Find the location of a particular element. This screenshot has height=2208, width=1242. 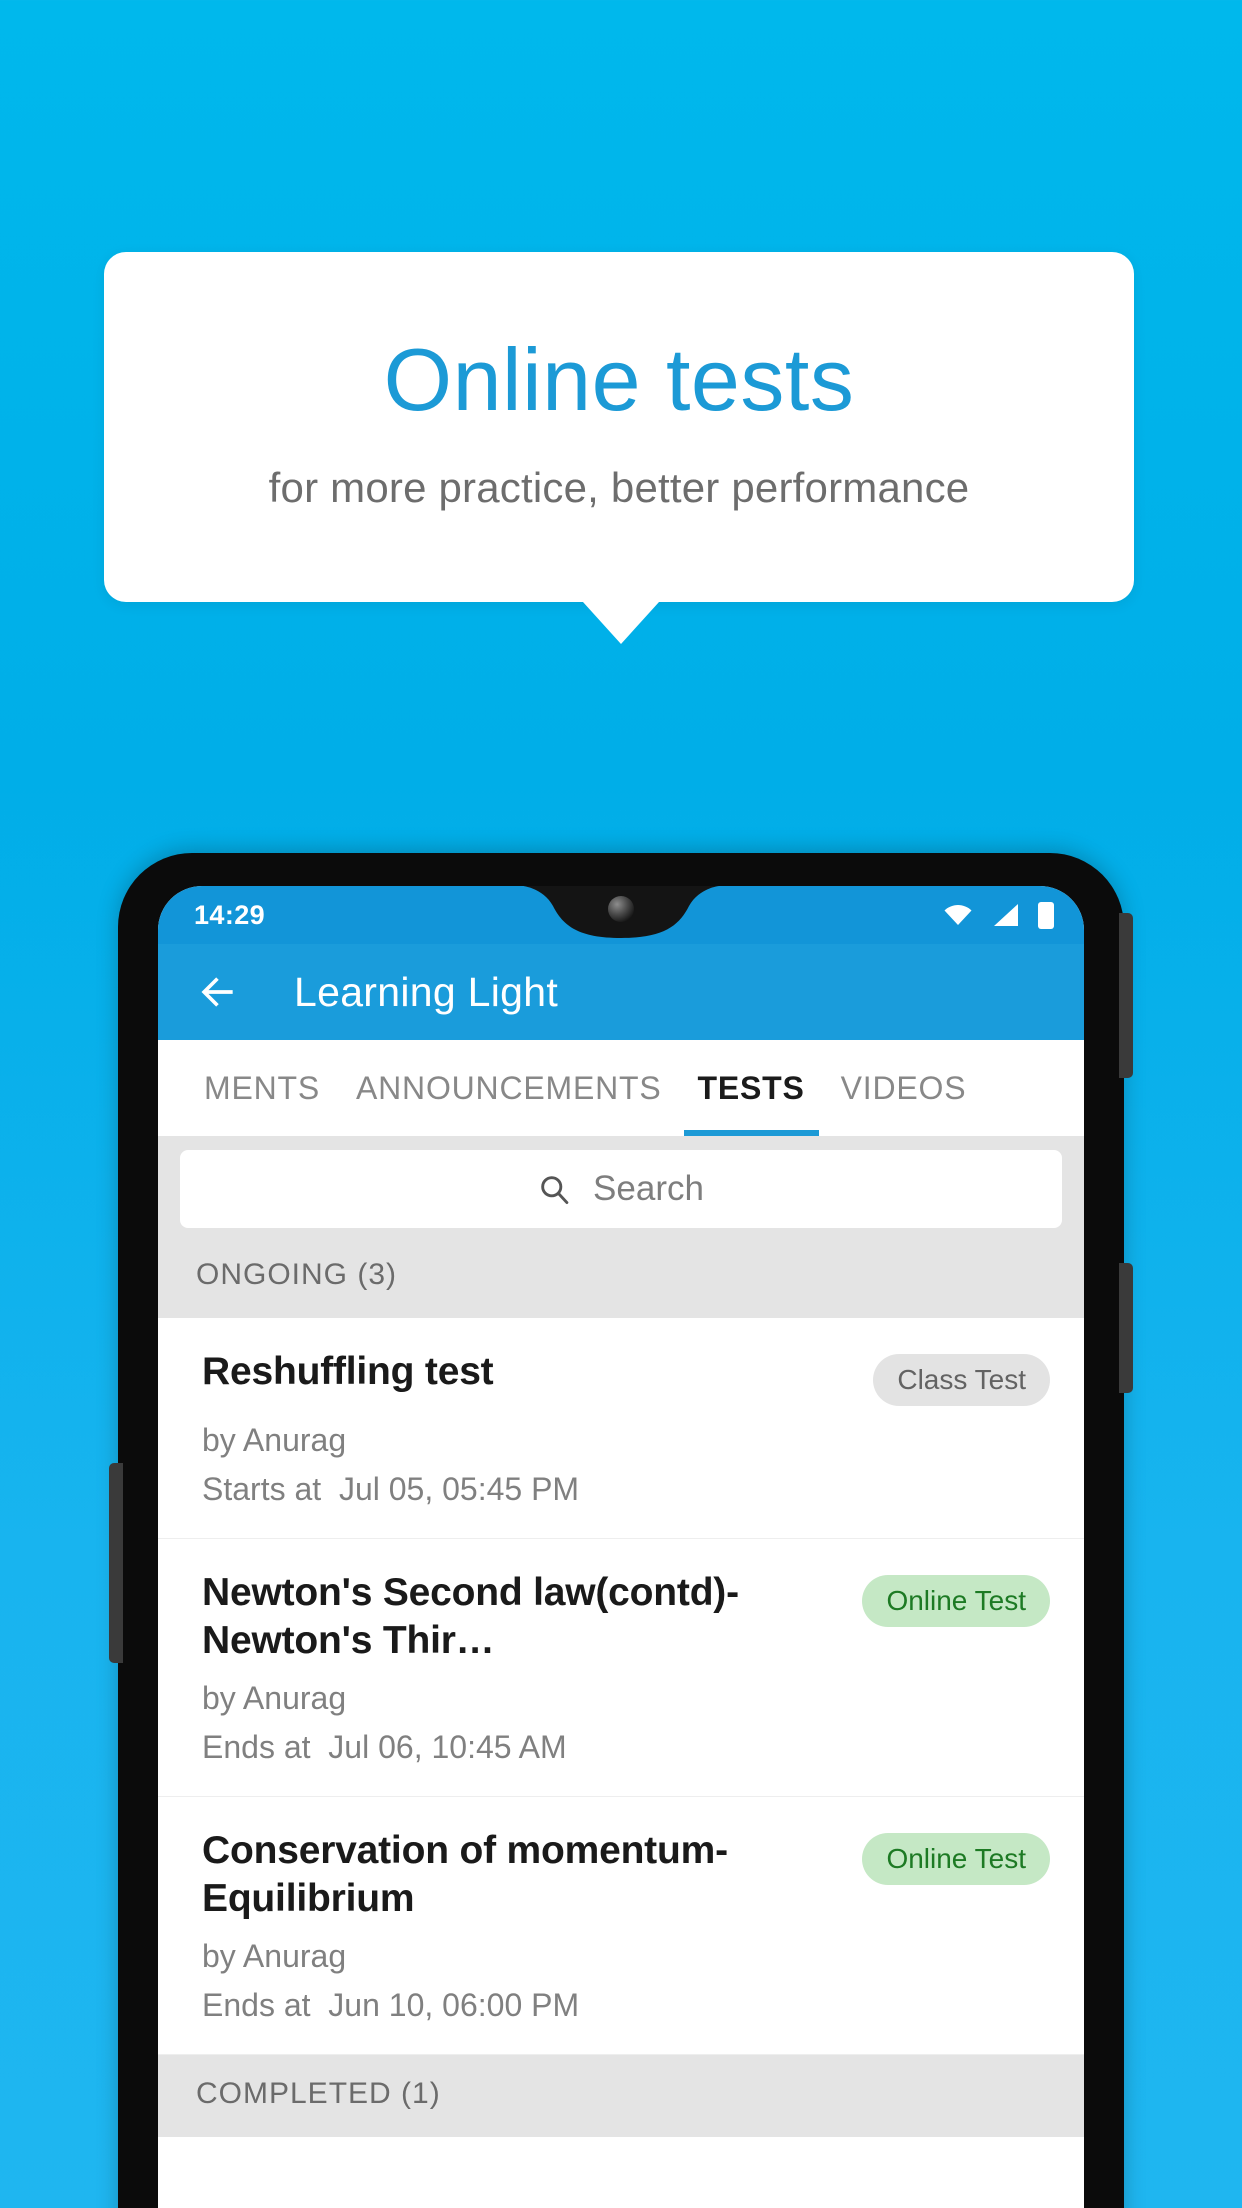

tab-ments: MENTS is located at coordinates (262, 1088).